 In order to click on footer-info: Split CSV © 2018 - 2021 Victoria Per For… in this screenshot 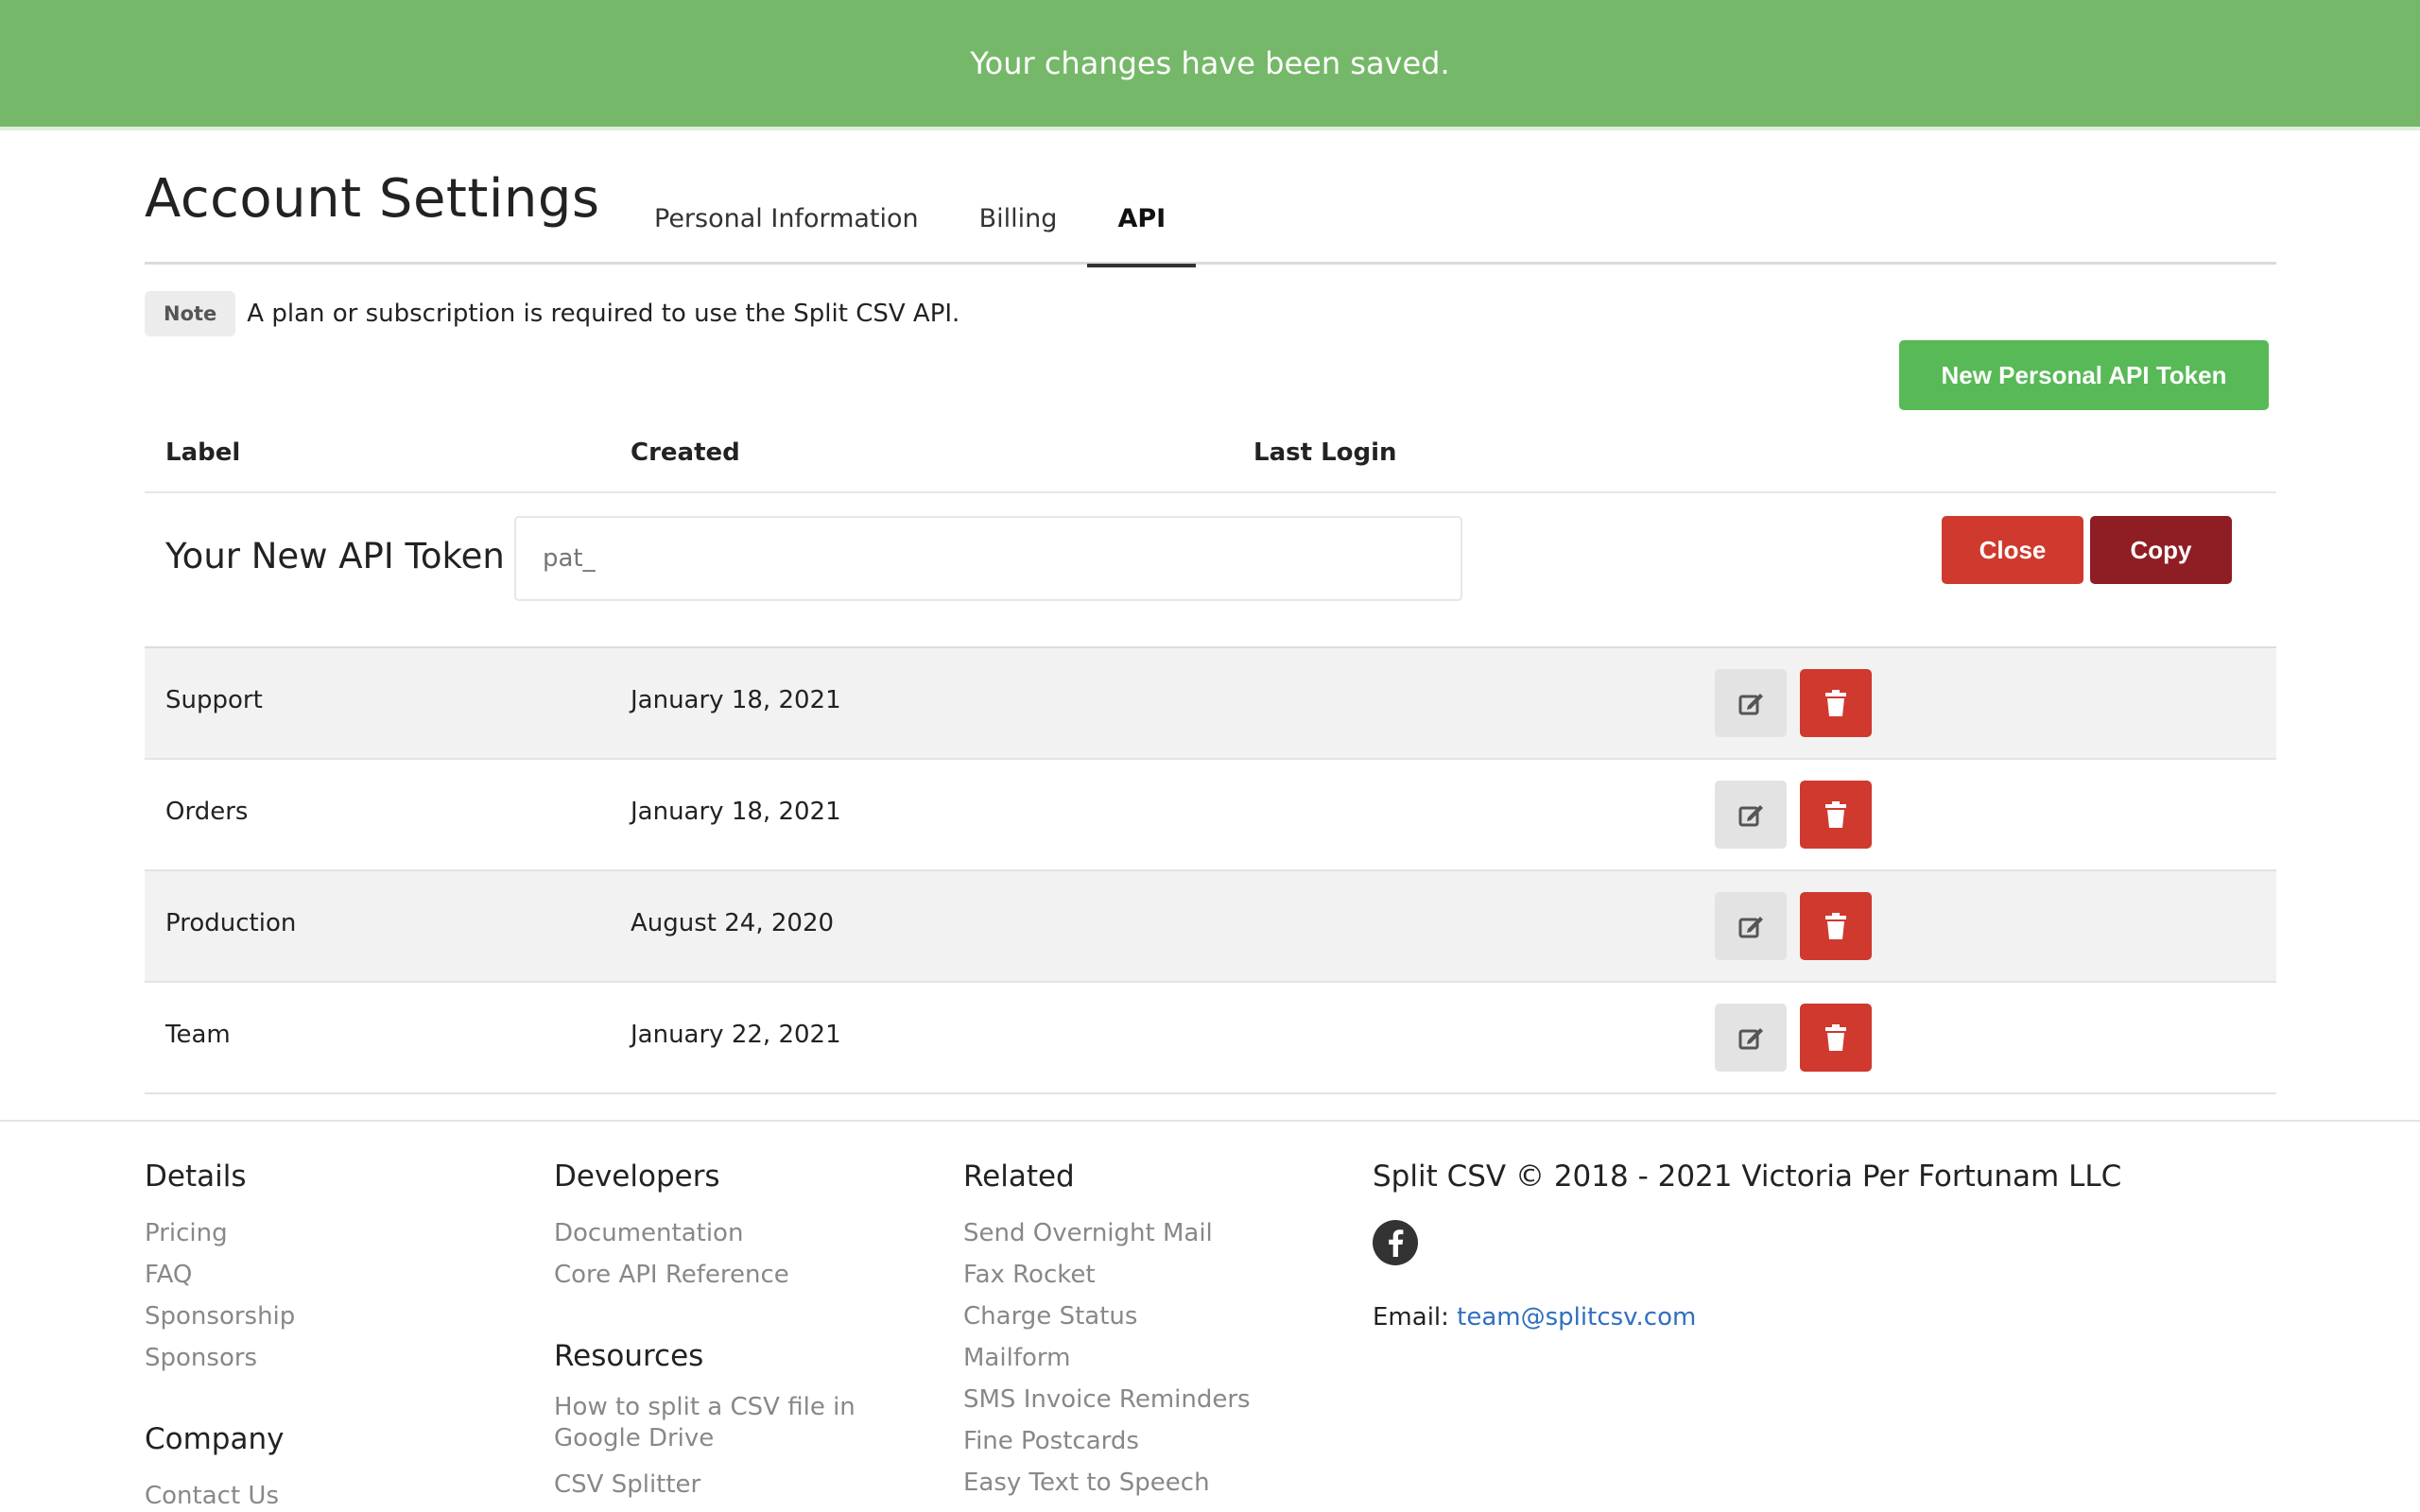, I will do `click(1747, 1246)`.